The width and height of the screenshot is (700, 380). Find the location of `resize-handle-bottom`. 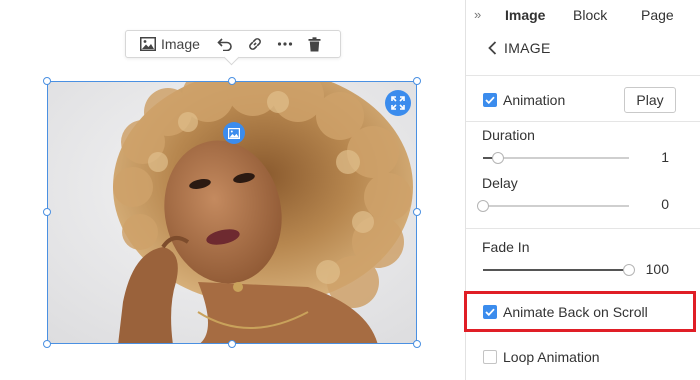

resize-handle-bottom is located at coordinates (232, 344).